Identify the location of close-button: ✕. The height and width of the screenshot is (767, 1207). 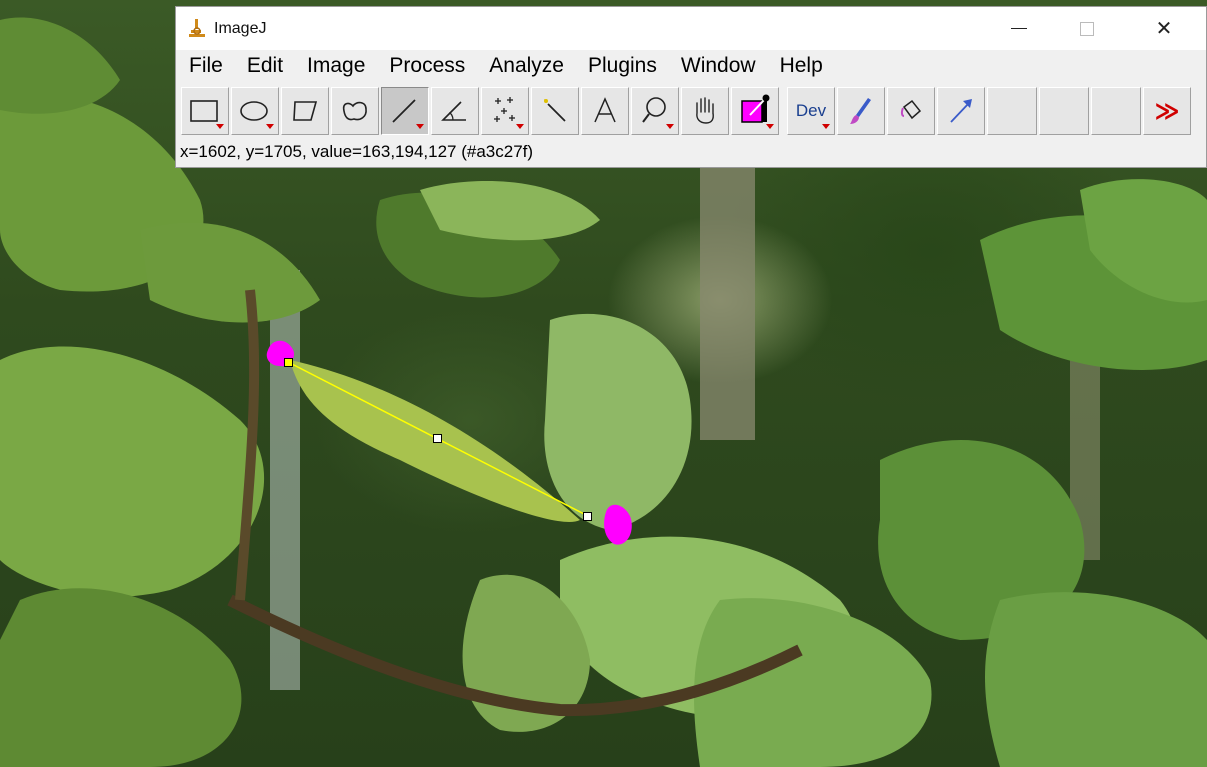
(1164, 28).